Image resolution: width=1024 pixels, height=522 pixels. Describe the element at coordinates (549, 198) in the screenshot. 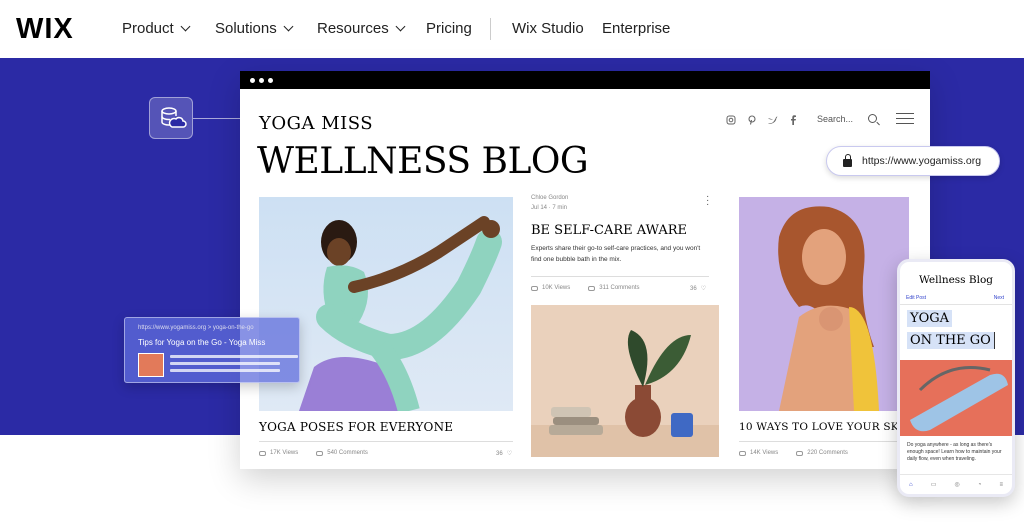

I see `post-author: Chloe Gordon` at that location.